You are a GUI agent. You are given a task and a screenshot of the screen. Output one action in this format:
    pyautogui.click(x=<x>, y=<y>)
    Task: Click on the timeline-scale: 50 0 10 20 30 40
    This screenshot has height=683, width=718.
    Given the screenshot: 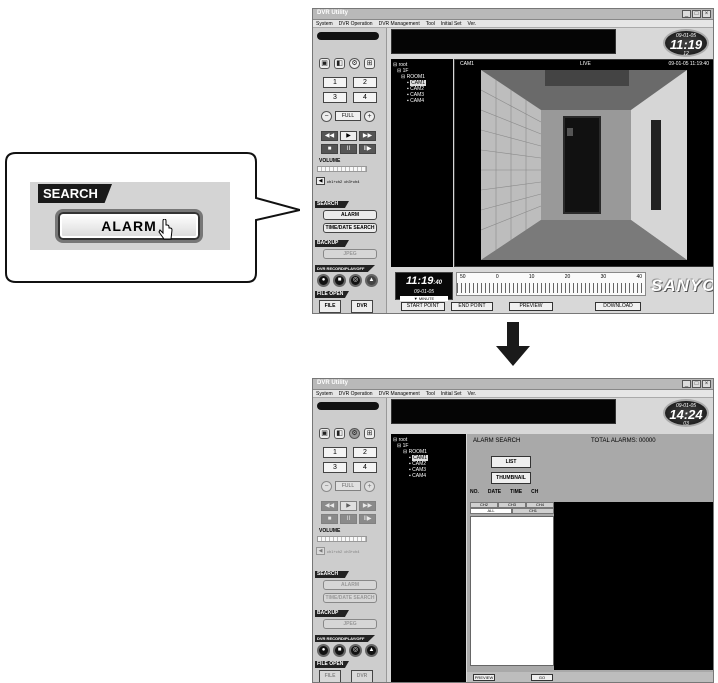 What is the action you would take?
    pyautogui.click(x=551, y=284)
    